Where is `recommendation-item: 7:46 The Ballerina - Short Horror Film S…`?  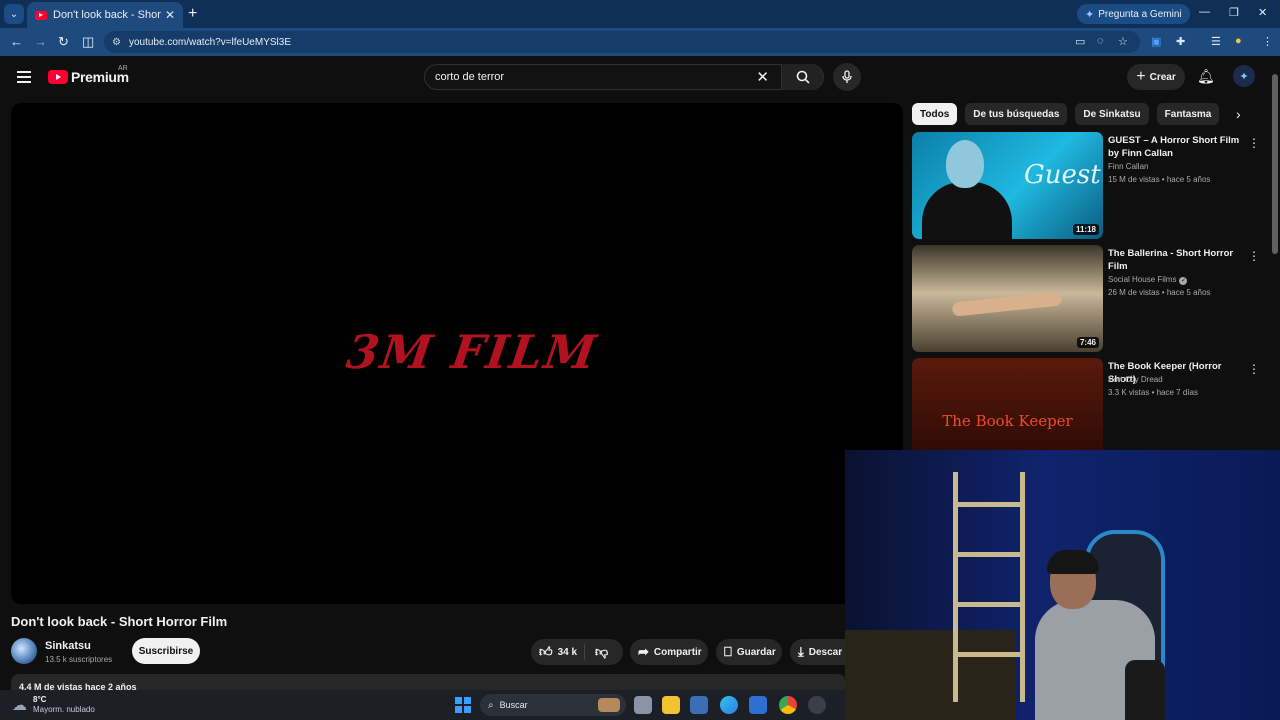
recommendation-item: 7:46 The Ballerina - Short Horror Film S… is located at coordinates (1089, 299).